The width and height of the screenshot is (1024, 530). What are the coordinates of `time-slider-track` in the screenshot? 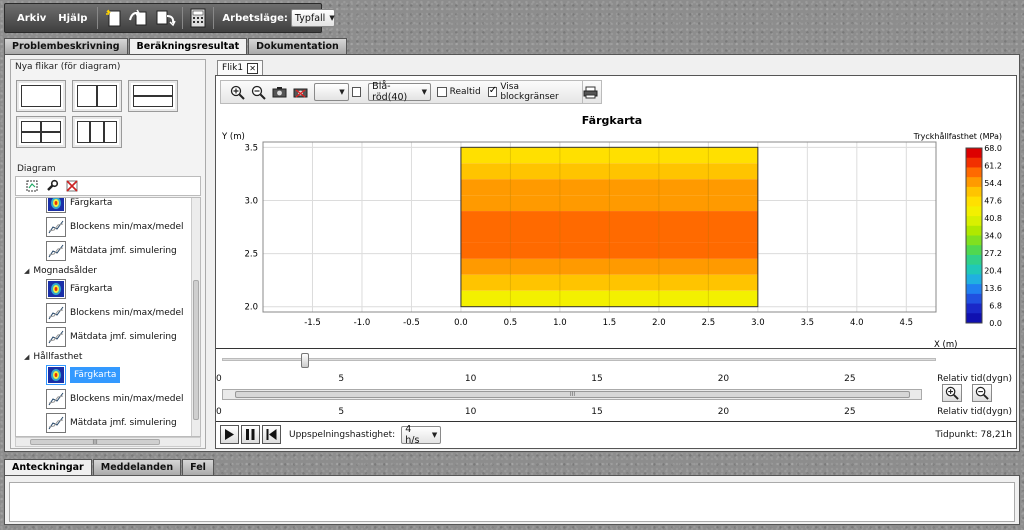 It's located at (579, 360).